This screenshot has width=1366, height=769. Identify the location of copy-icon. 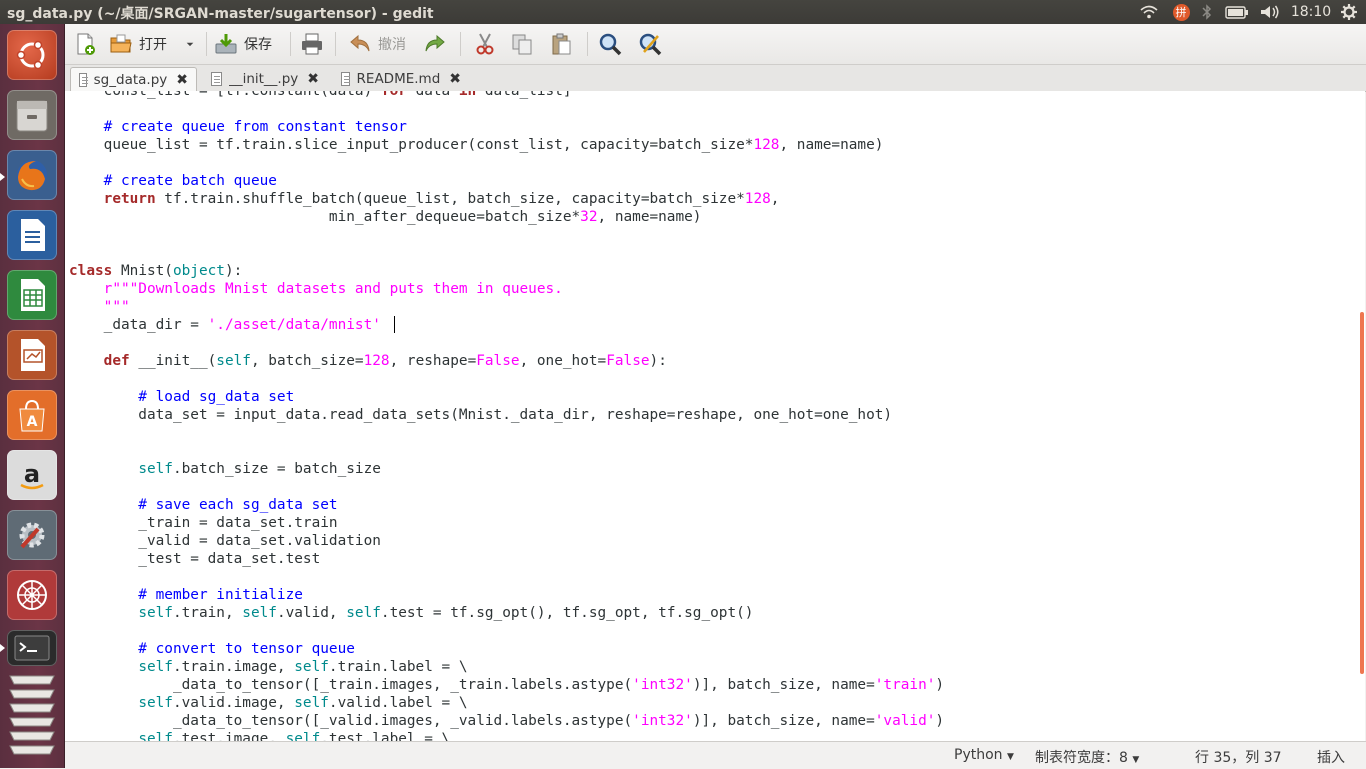
(522, 44).